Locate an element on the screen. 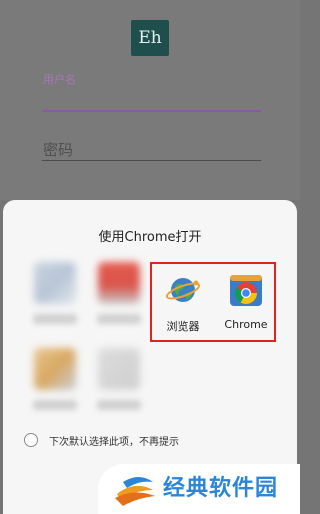 This screenshot has height=514, width=320. watermark-text: 经典软件园 is located at coordinates (221, 488).